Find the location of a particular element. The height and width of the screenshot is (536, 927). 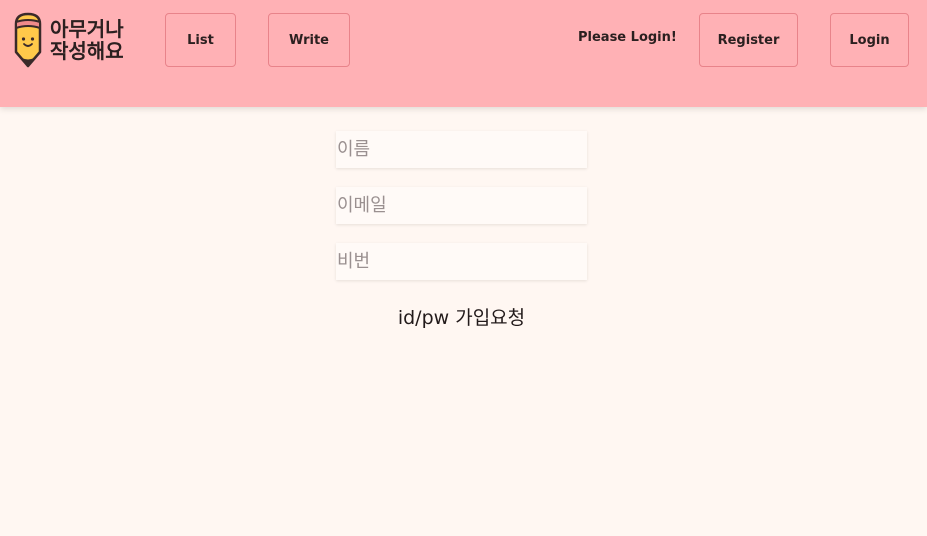

site-logo: 아무거나 작성해요 is located at coordinates (76, 40).